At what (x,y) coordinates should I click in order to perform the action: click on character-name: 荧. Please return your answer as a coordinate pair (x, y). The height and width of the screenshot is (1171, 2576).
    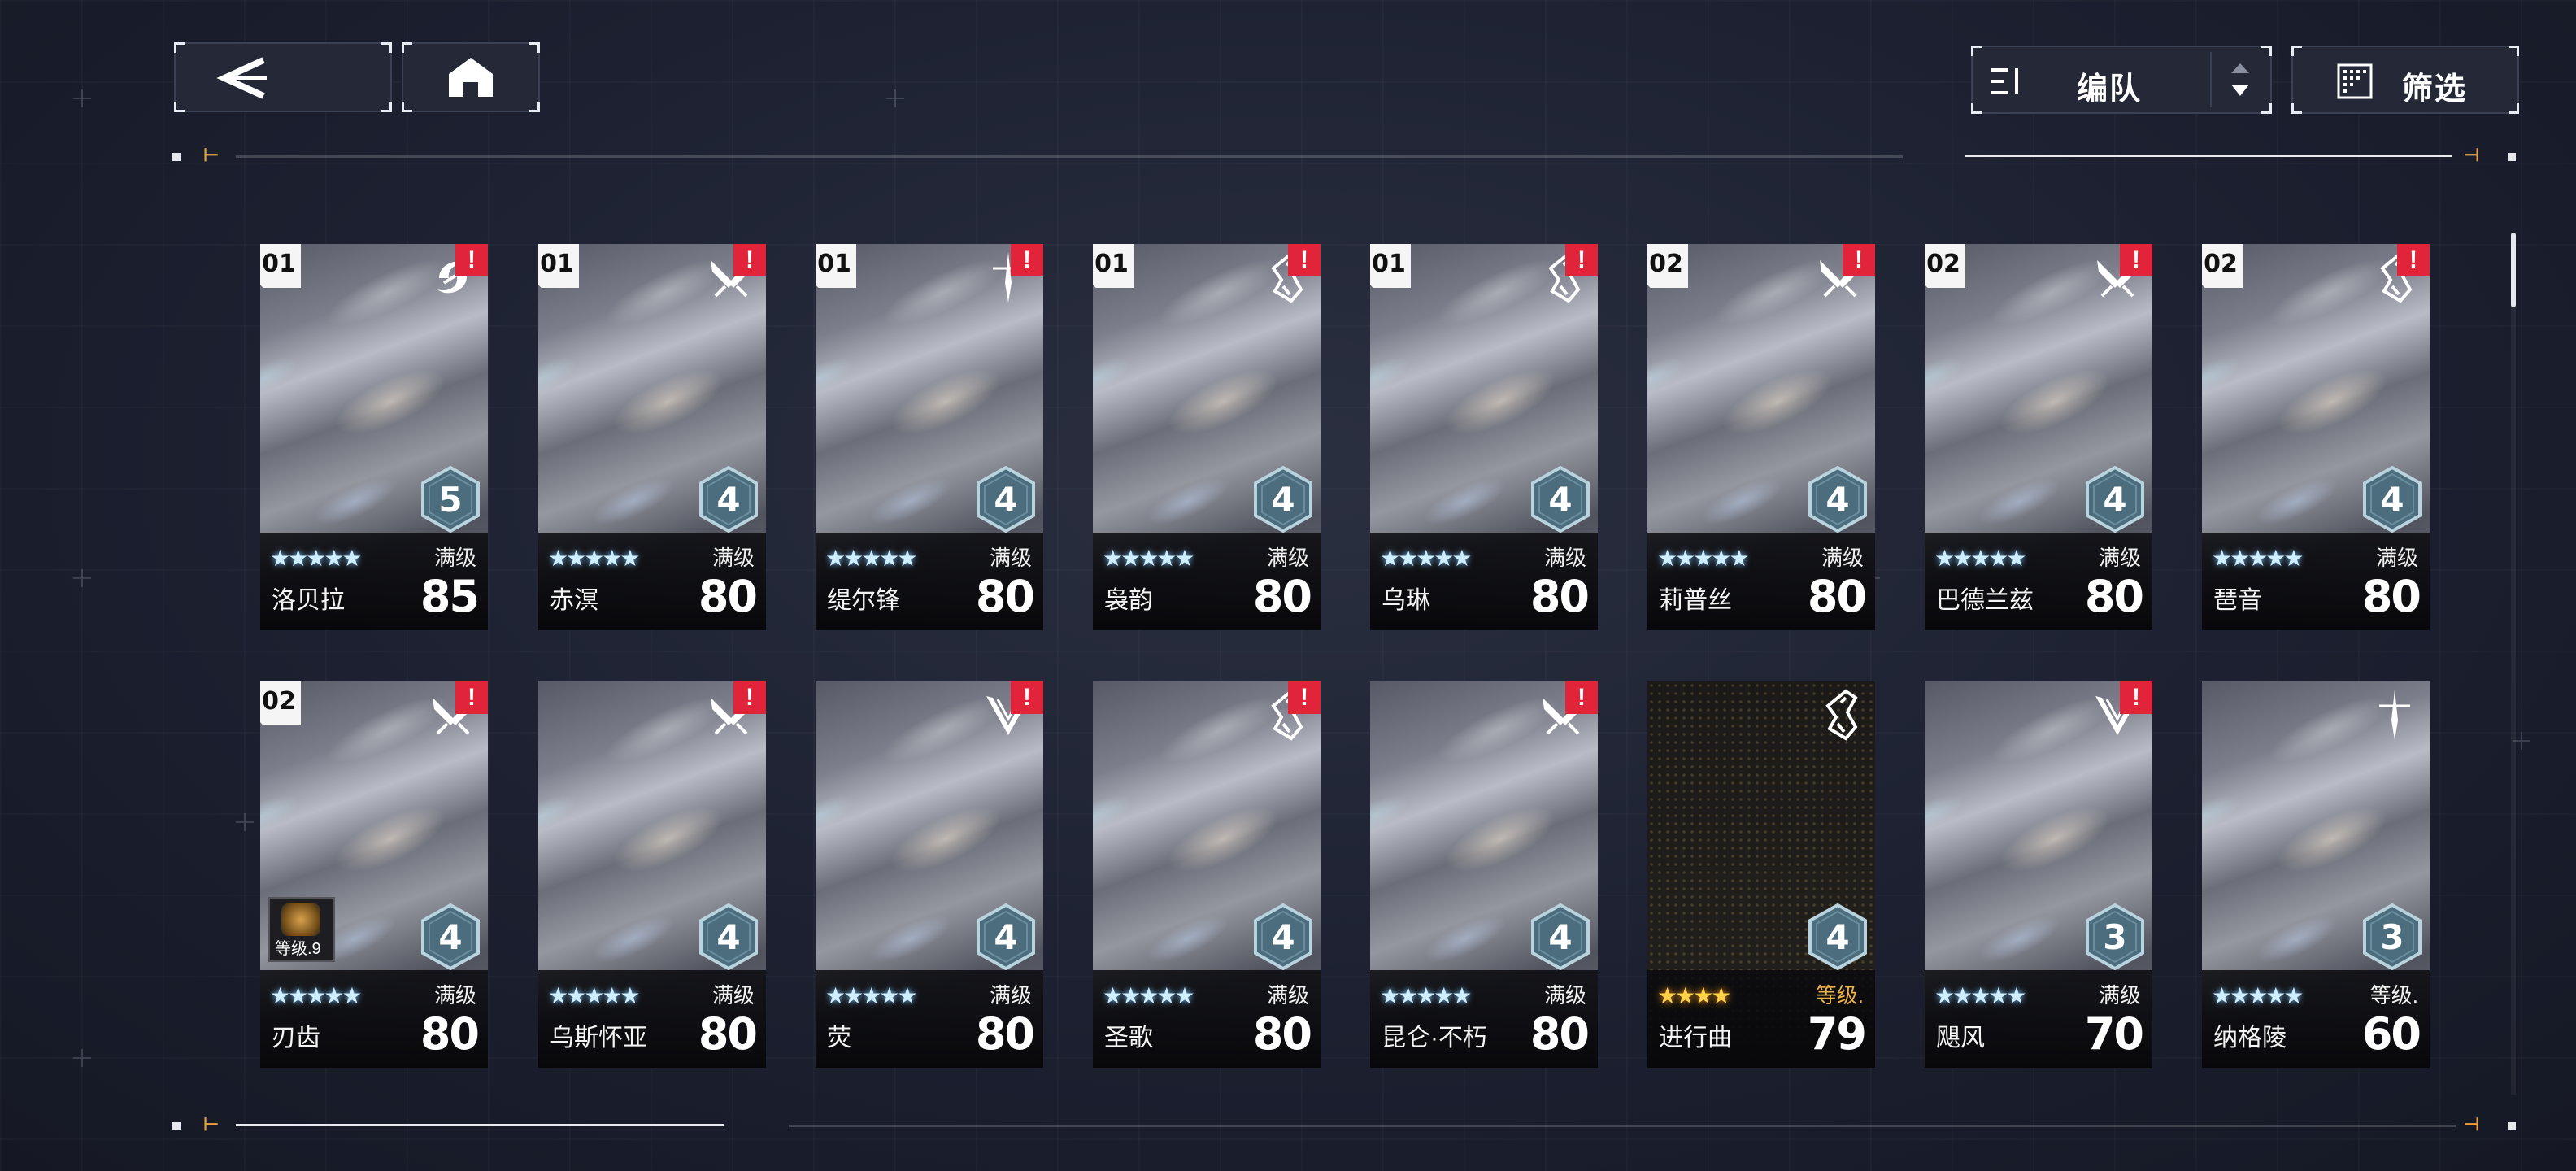
    Looking at the image, I should click on (839, 1038).